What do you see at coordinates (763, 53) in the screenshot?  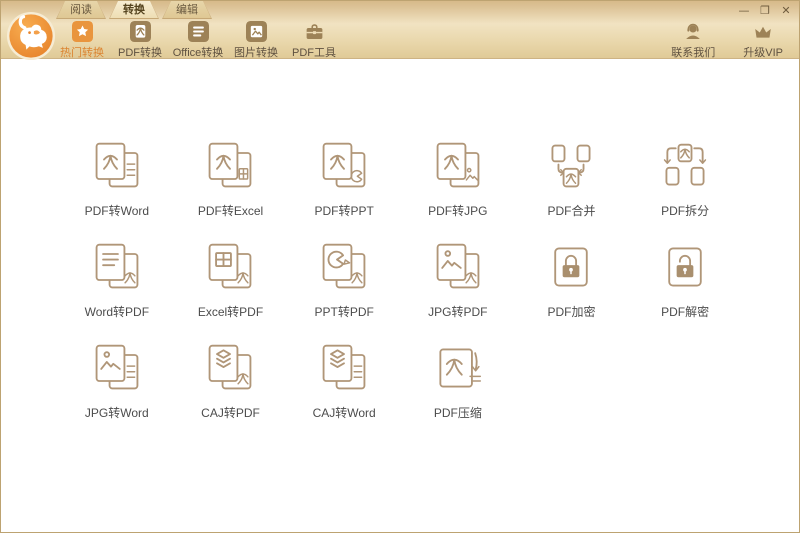 I see `header-action-label: 升级VIP` at bounding box center [763, 53].